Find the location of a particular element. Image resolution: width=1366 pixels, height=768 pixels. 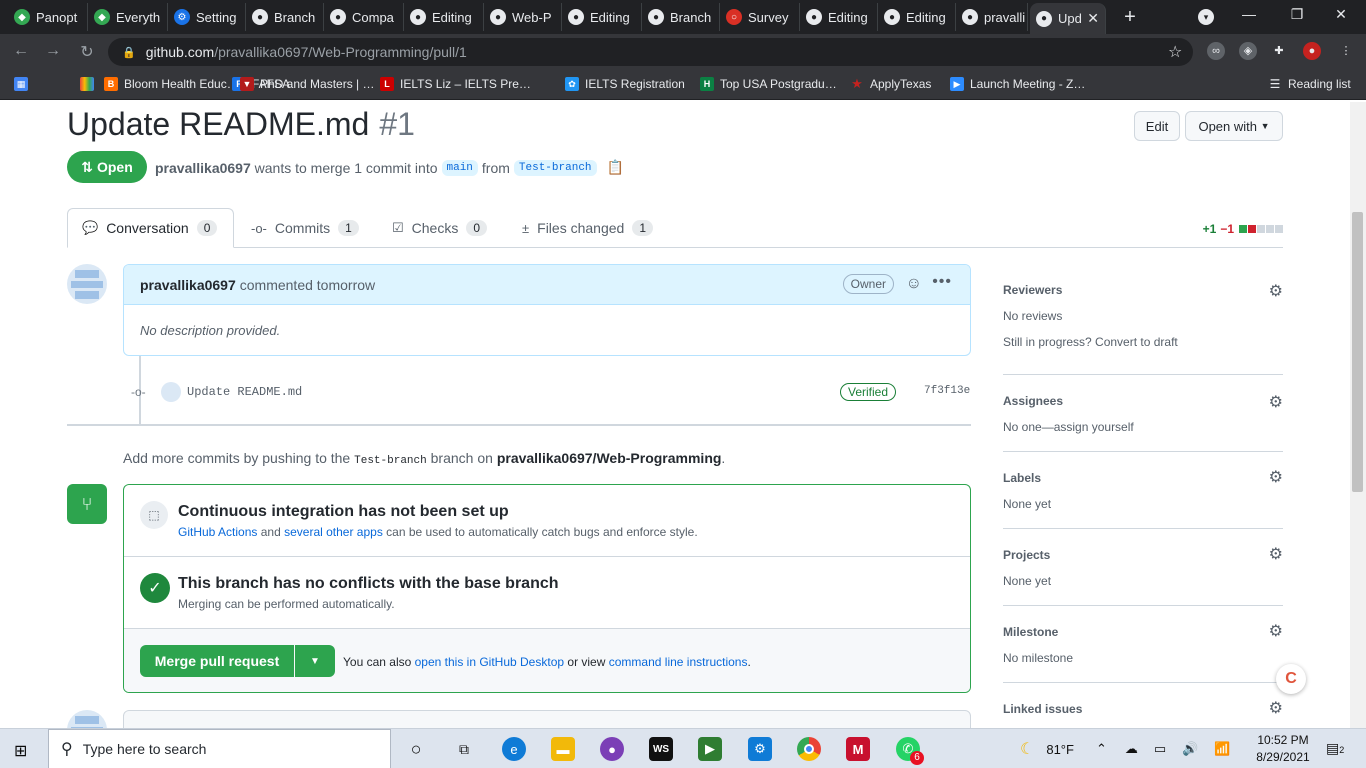

extension-icon: ∞ is located at coordinates (1216, 51).